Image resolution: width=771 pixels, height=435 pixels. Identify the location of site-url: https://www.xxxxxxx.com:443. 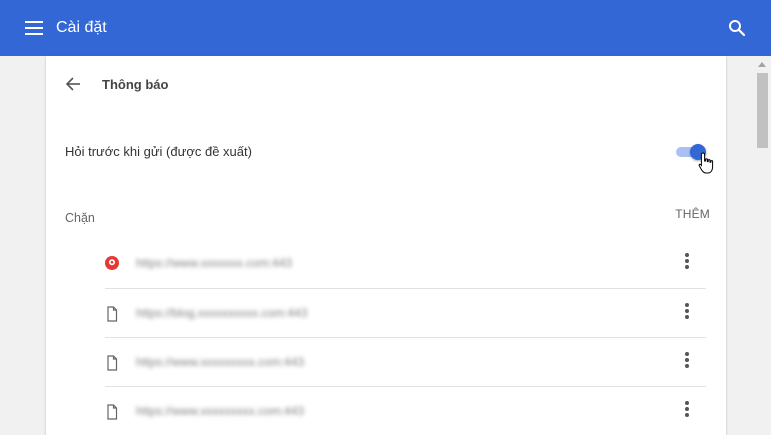
(214, 263).